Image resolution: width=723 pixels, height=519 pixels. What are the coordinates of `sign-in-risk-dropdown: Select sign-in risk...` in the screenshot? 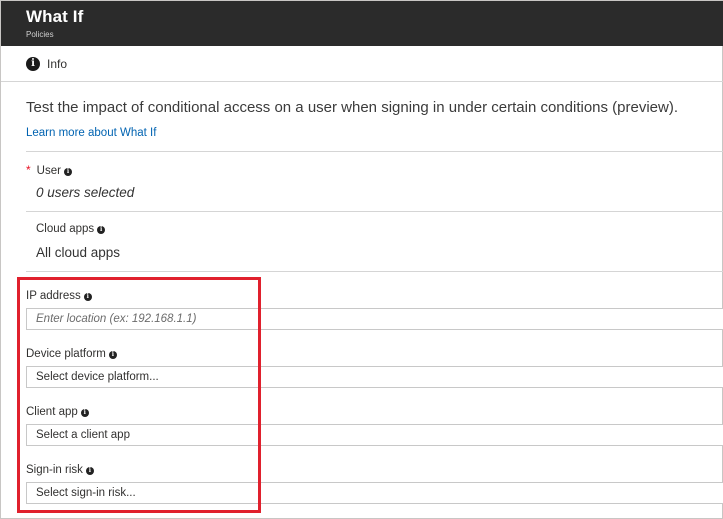 It's located at (374, 493).